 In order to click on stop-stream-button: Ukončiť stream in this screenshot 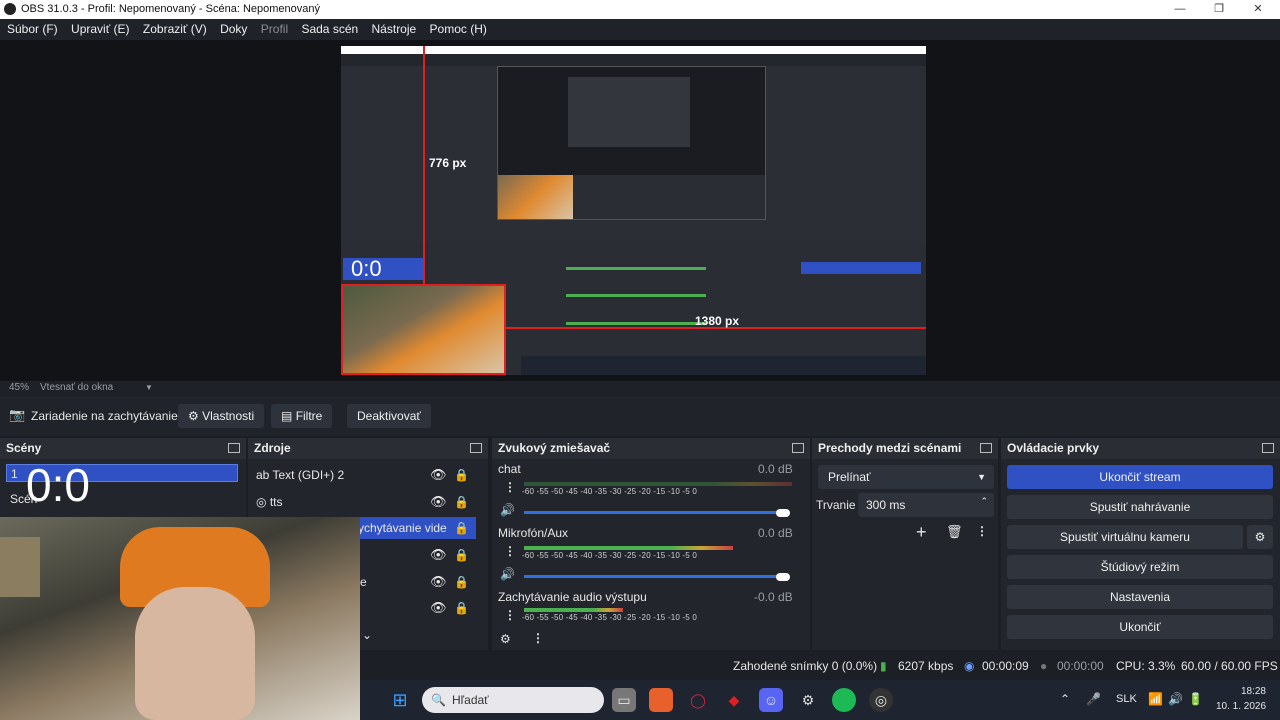, I will do `click(1140, 477)`.